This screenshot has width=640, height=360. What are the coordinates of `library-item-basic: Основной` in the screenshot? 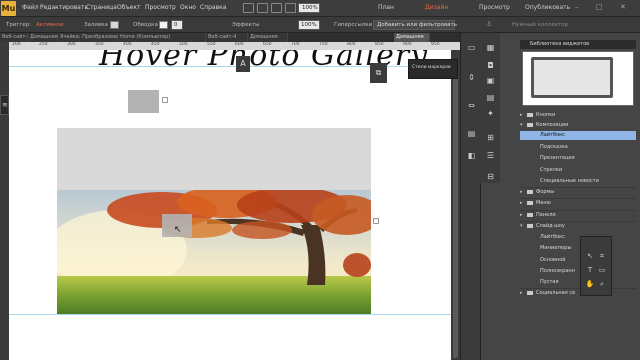 It's located at (578, 260).